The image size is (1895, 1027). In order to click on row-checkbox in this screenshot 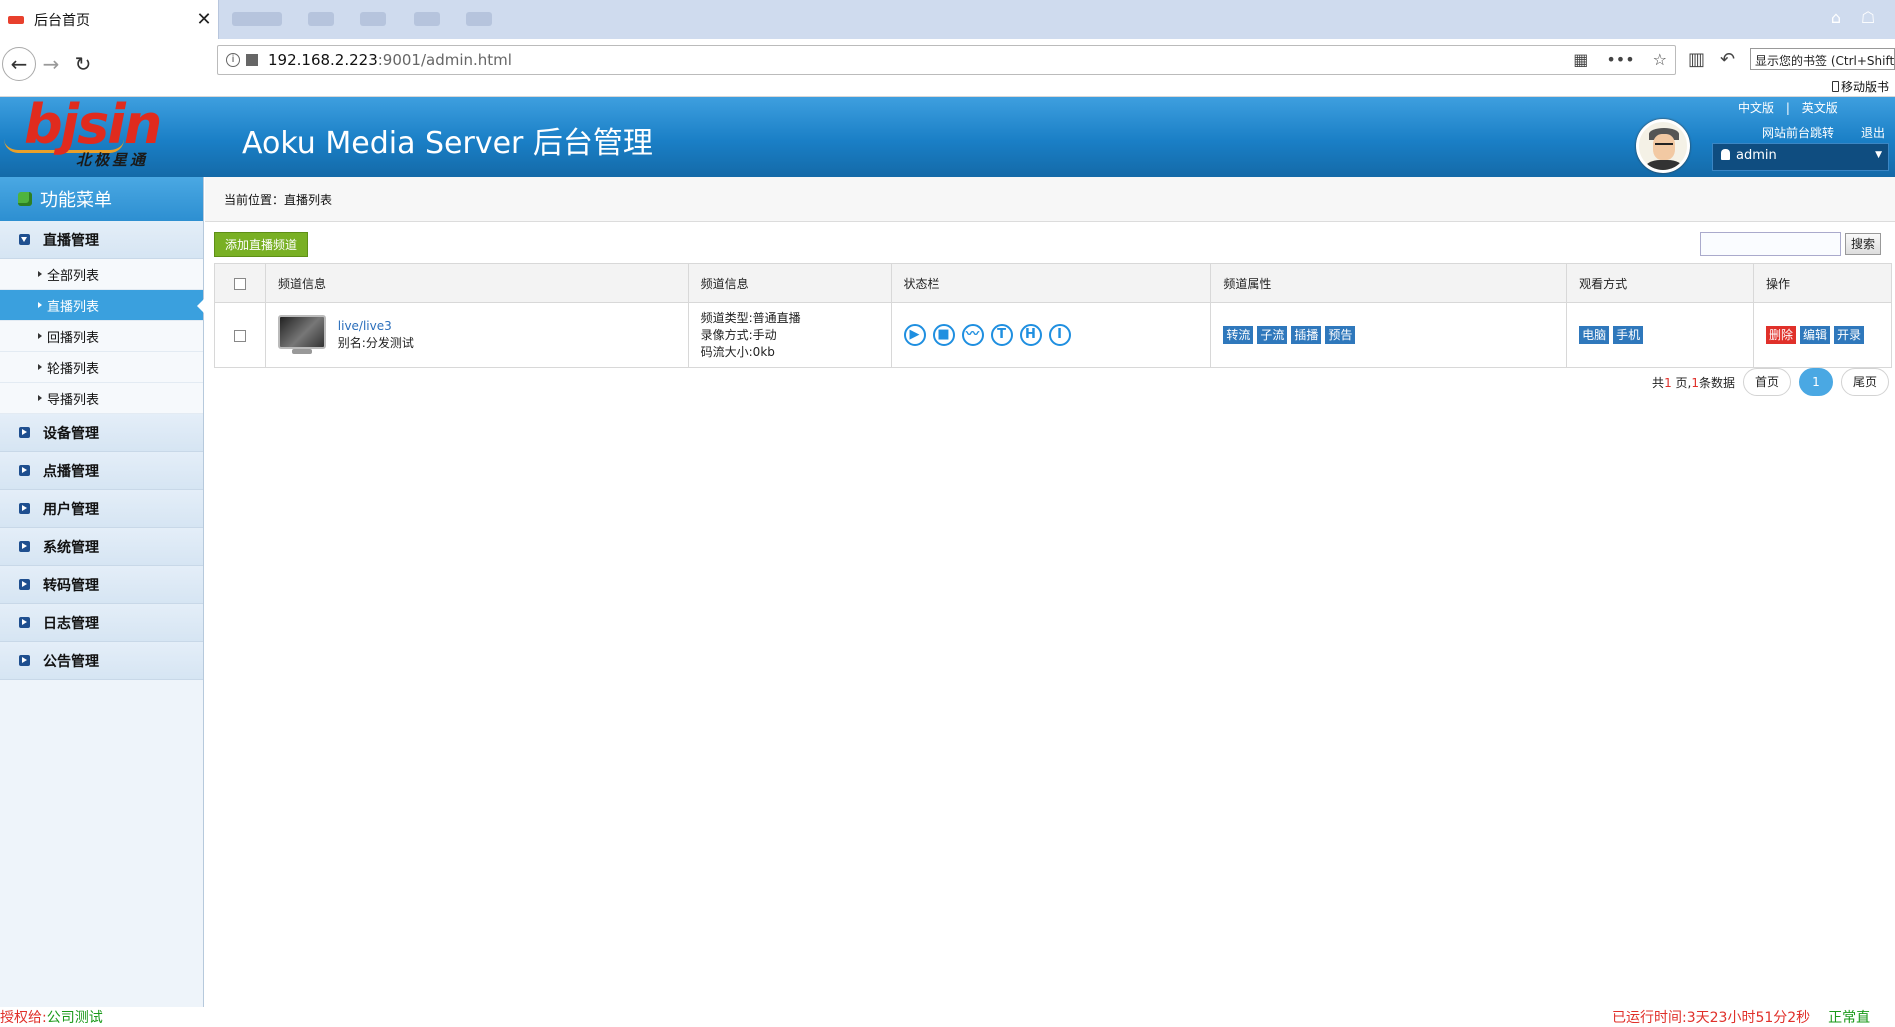, I will do `click(239, 335)`.